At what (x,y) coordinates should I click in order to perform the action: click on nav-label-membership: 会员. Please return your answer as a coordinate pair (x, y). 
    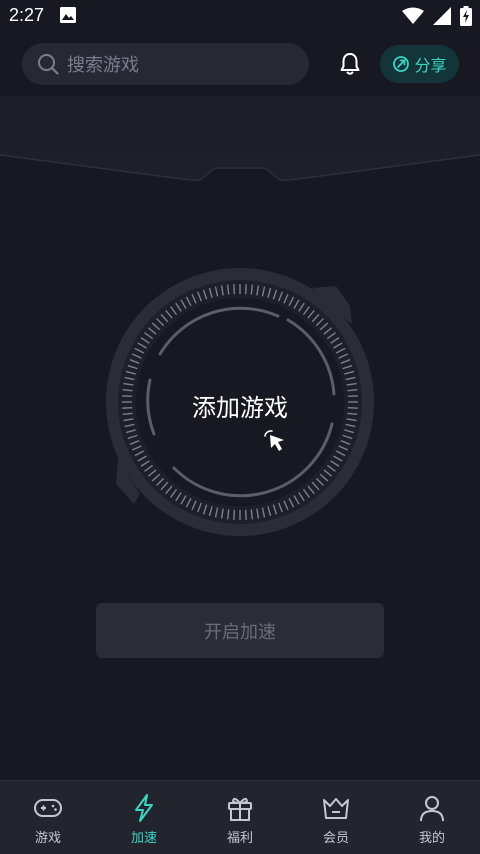
    Looking at the image, I should click on (335, 838).